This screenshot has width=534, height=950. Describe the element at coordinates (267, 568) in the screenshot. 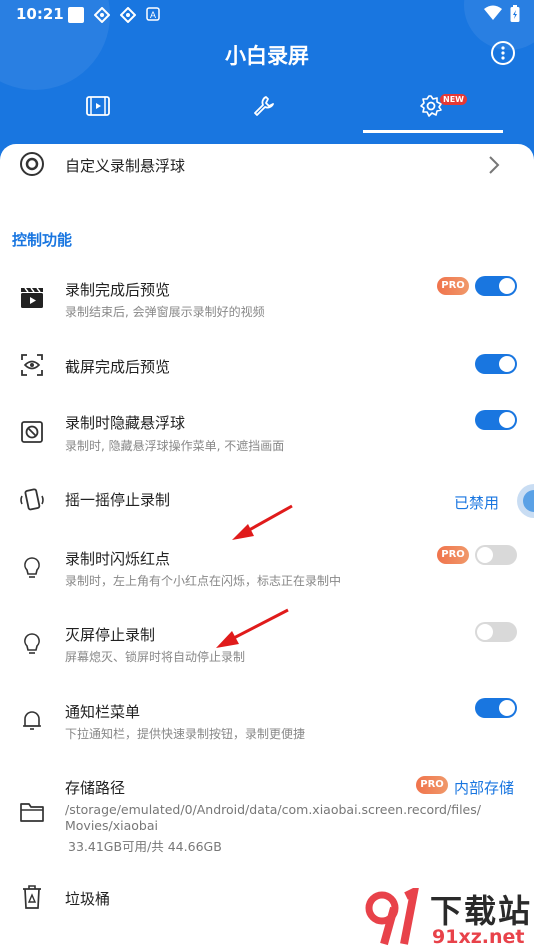

I see `setting-row-blink-red-dot: 录制时闪烁红点 录制时，左上角有个小红点在闪烁，标志正在录制中 PRO` at that location.